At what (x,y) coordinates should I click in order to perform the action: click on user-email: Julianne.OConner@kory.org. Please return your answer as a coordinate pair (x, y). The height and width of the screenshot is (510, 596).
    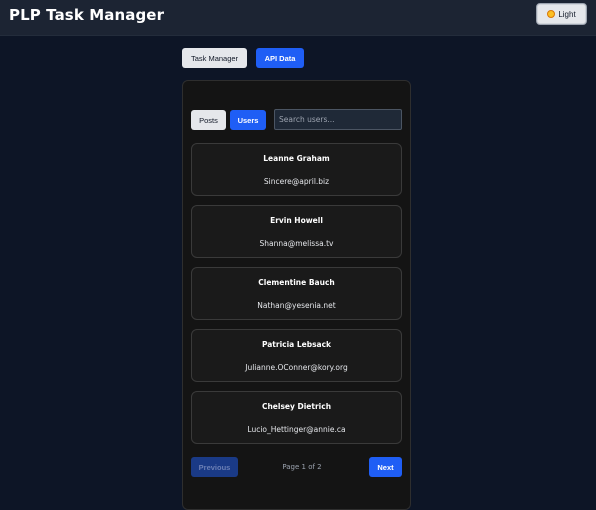
    Looking at the image, I should click on (296, 367).